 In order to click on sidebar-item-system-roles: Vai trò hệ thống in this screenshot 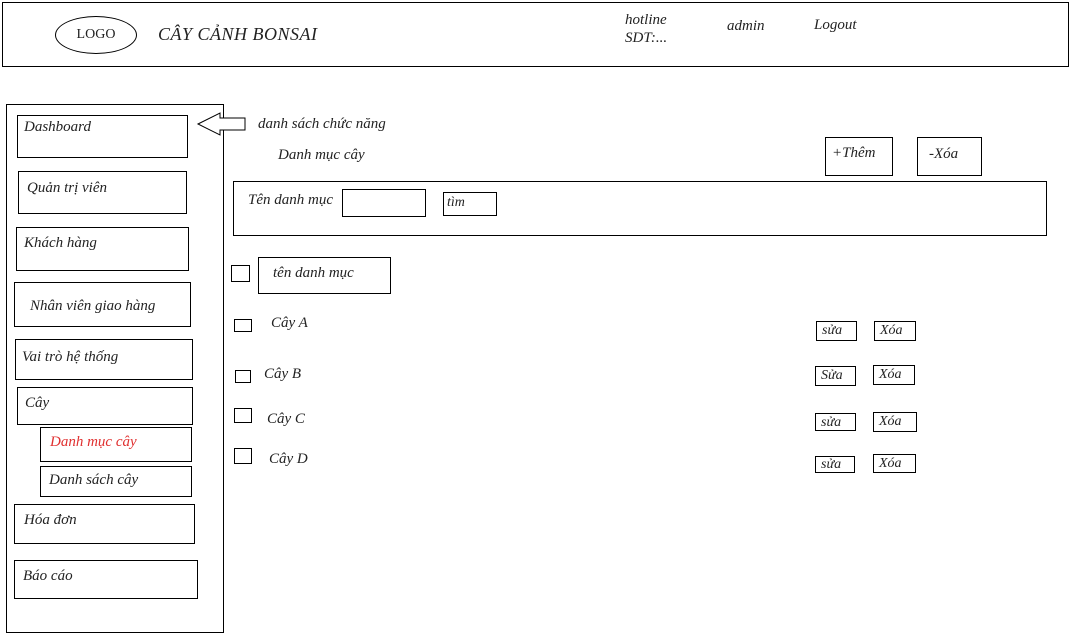, I will do `click(104, 359)`.